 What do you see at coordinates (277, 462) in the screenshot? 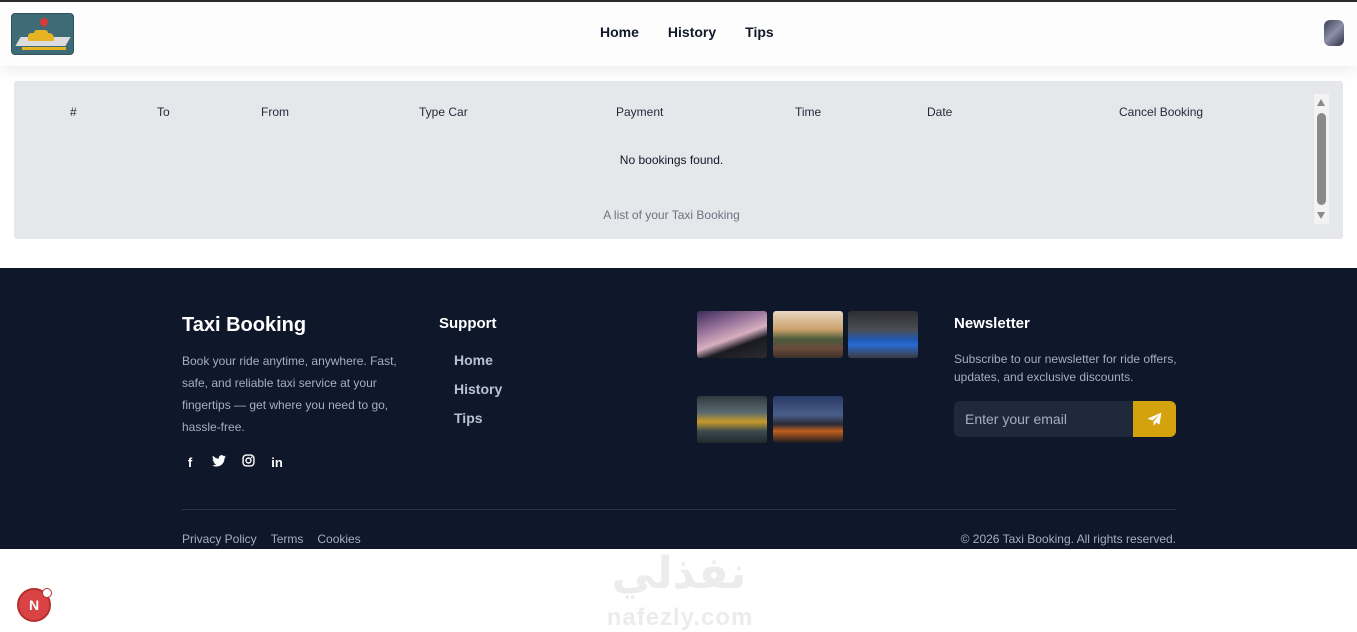
I see `linkedin-icon: in` at bounding box center [277, 462].